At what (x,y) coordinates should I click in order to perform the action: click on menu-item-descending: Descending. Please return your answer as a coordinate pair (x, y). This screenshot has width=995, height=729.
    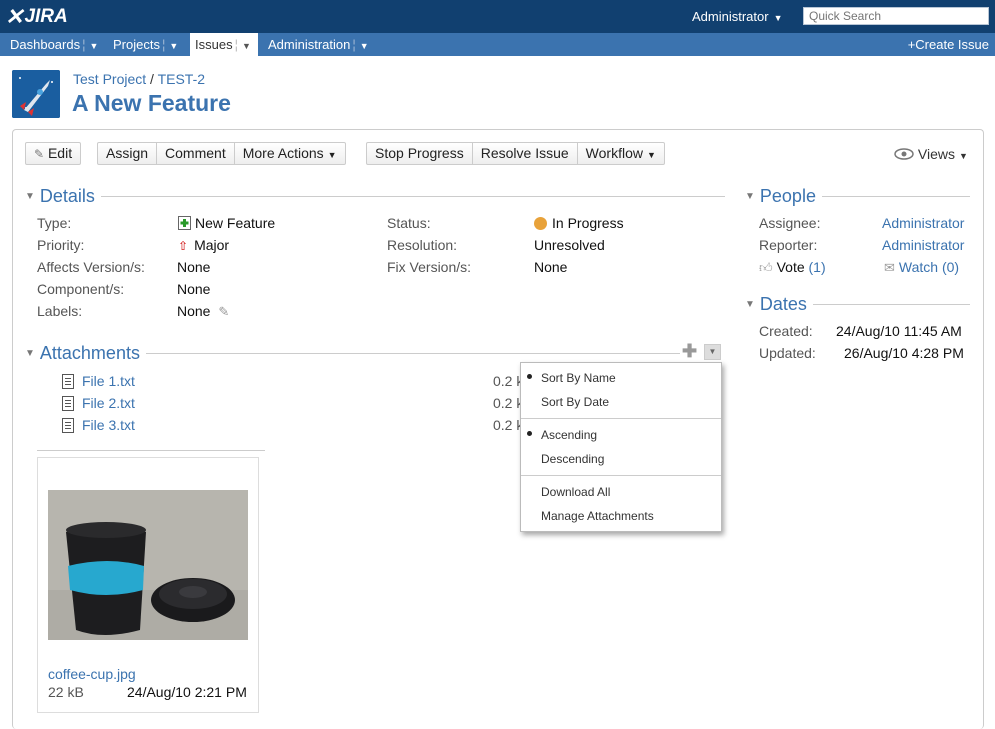
    Looking at the image, I should click on (572, 459).